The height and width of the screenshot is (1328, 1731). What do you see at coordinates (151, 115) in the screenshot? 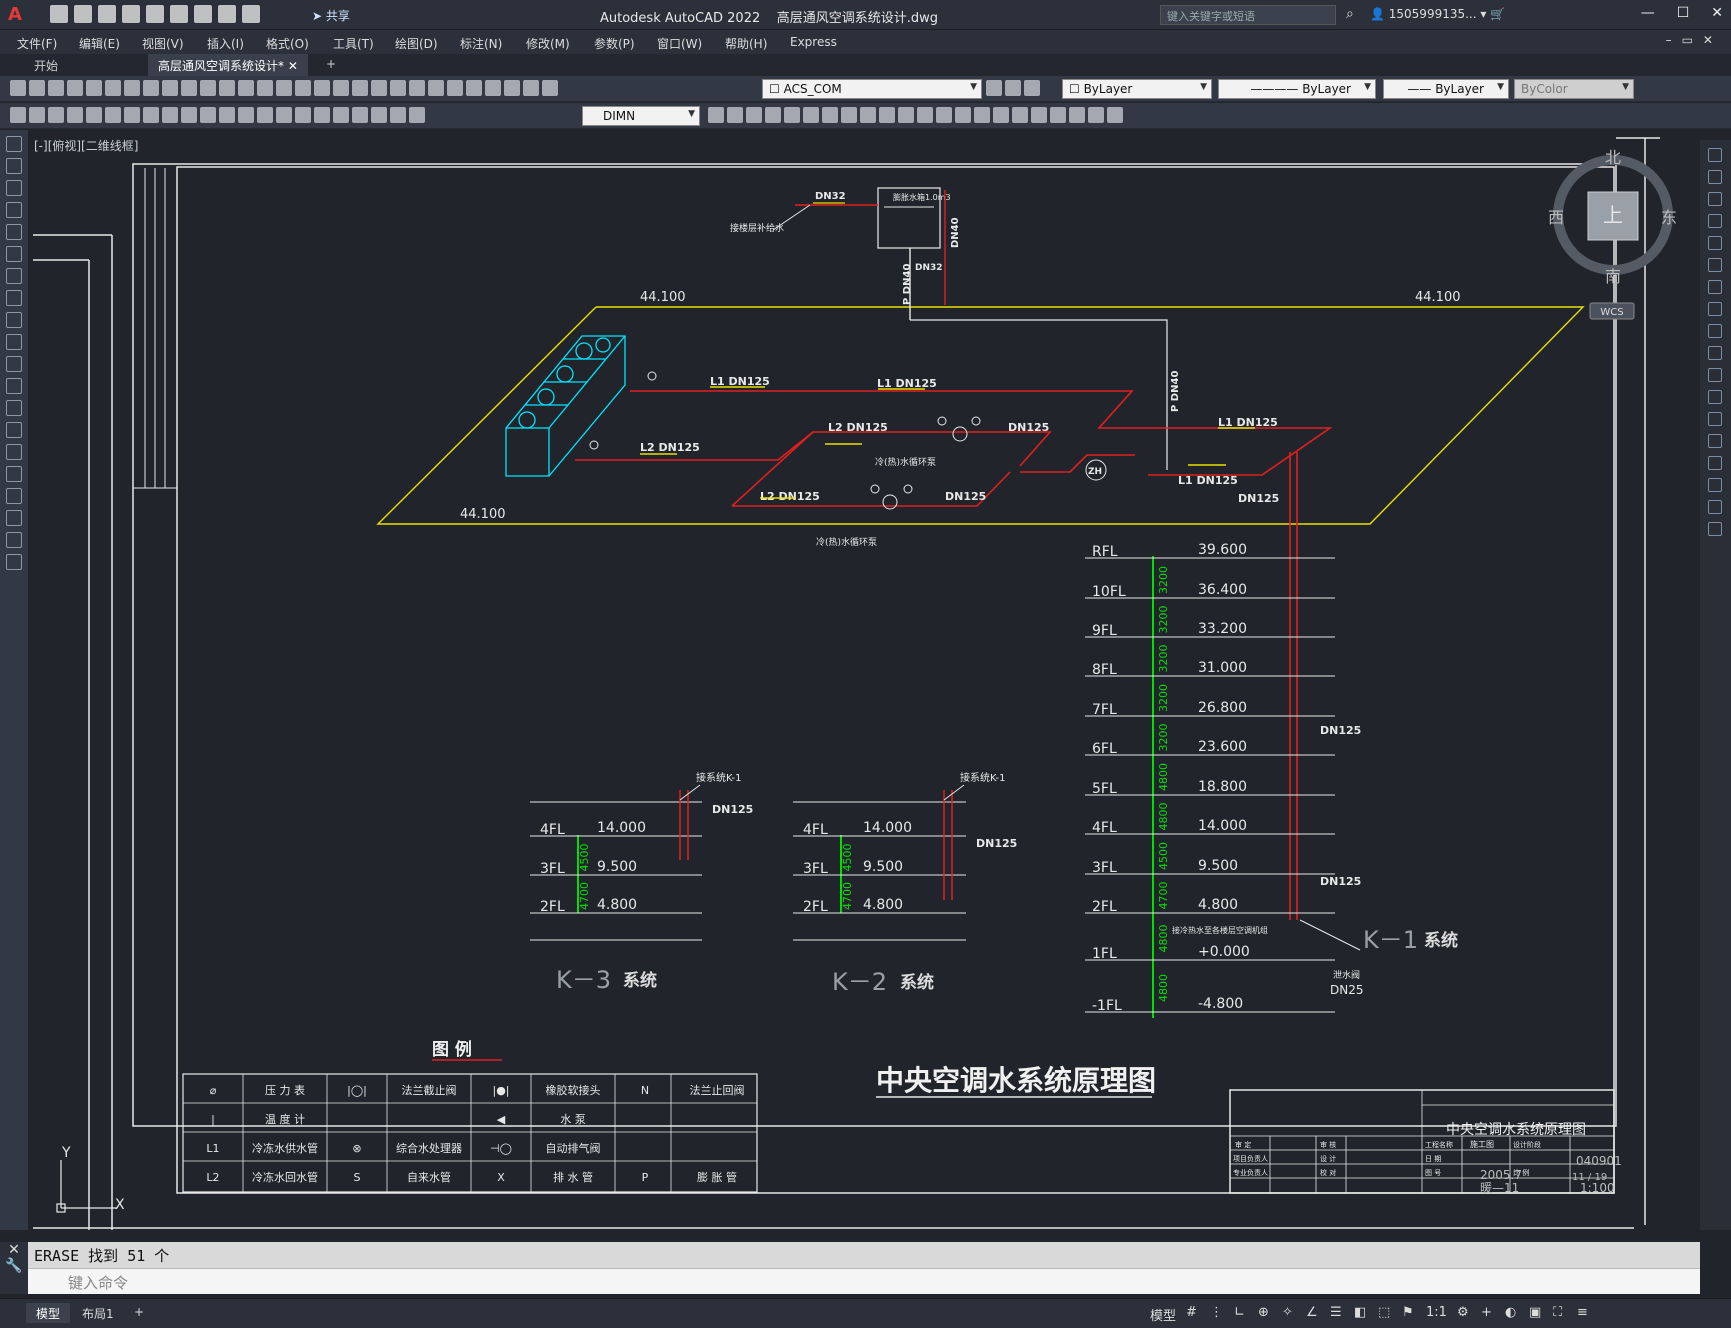
I see `dim-angular-icon` at bounding box center [151, 115].